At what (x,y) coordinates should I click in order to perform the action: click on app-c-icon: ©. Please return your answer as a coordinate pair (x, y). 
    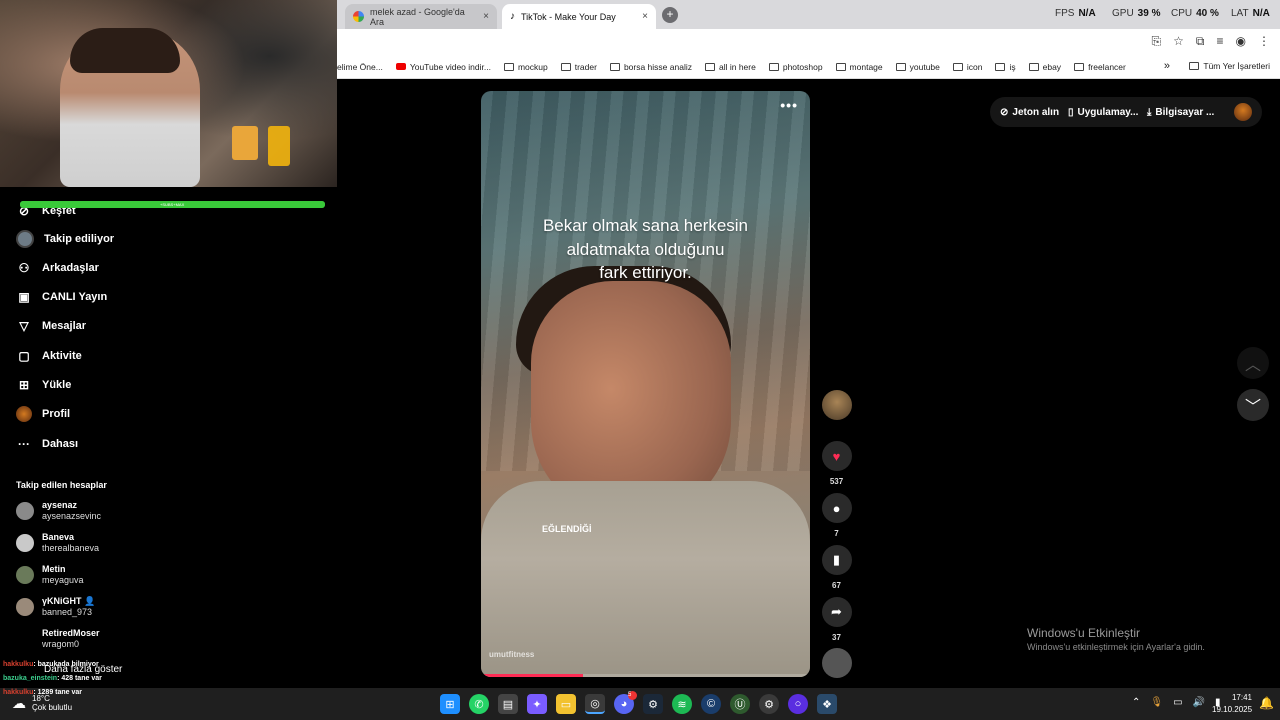
    Looking at the image, I should click on (711, 704).